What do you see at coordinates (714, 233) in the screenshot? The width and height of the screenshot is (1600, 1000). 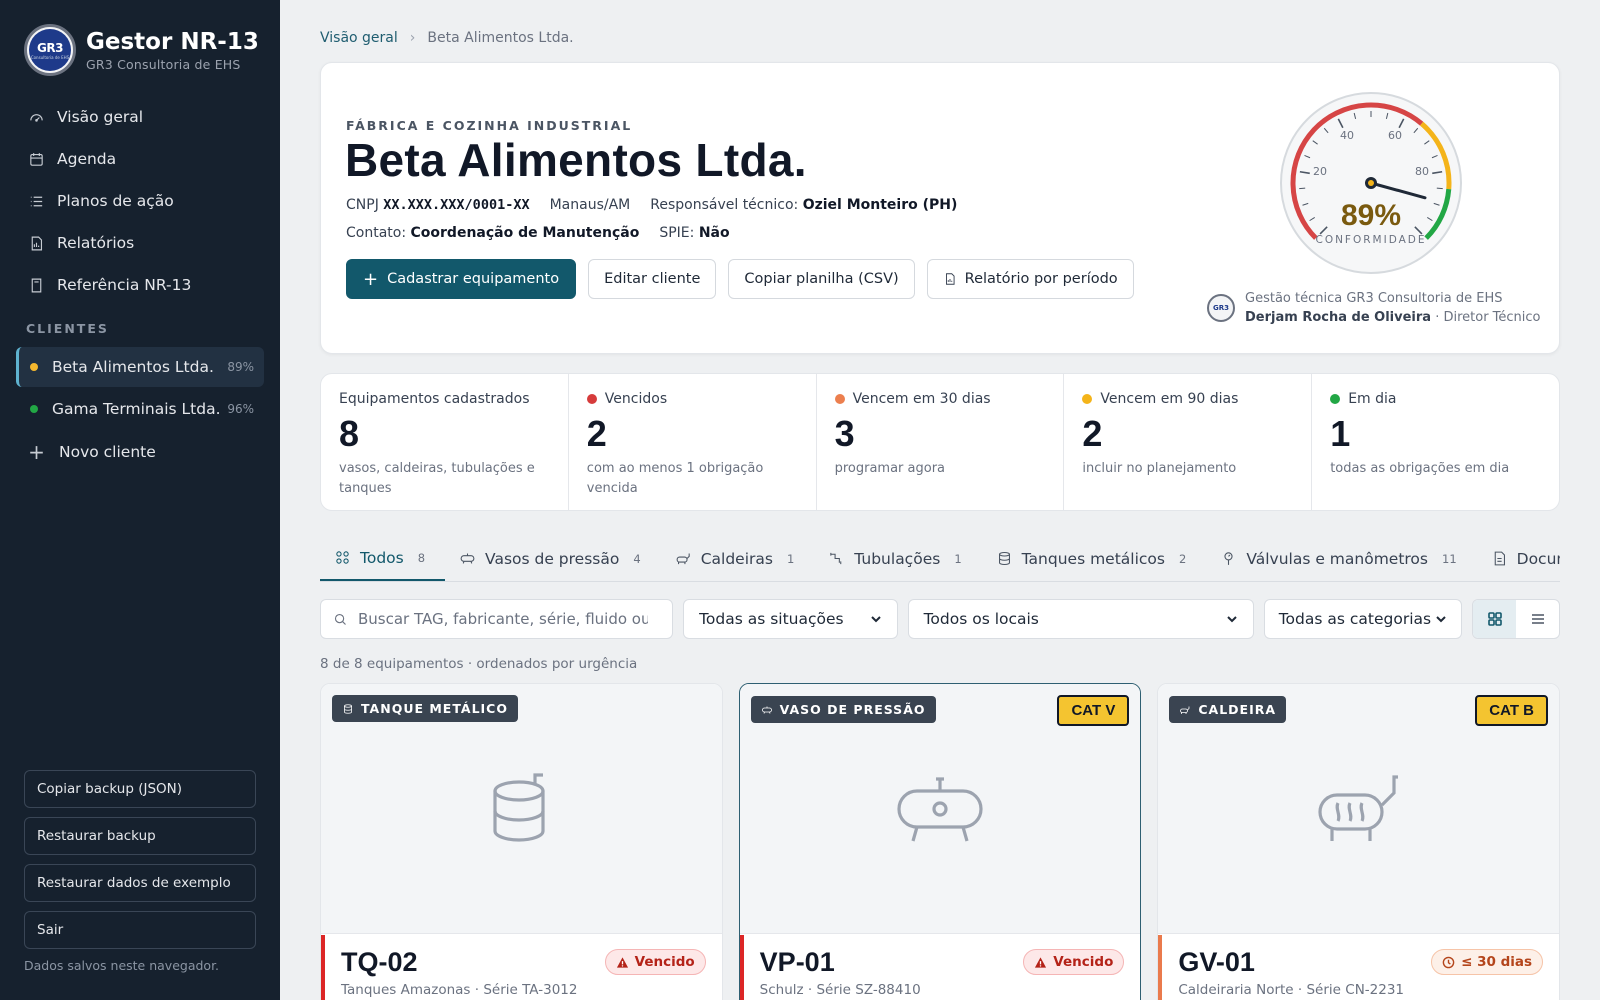 I see `spie-value: Não` at bounding box center [714, 233].